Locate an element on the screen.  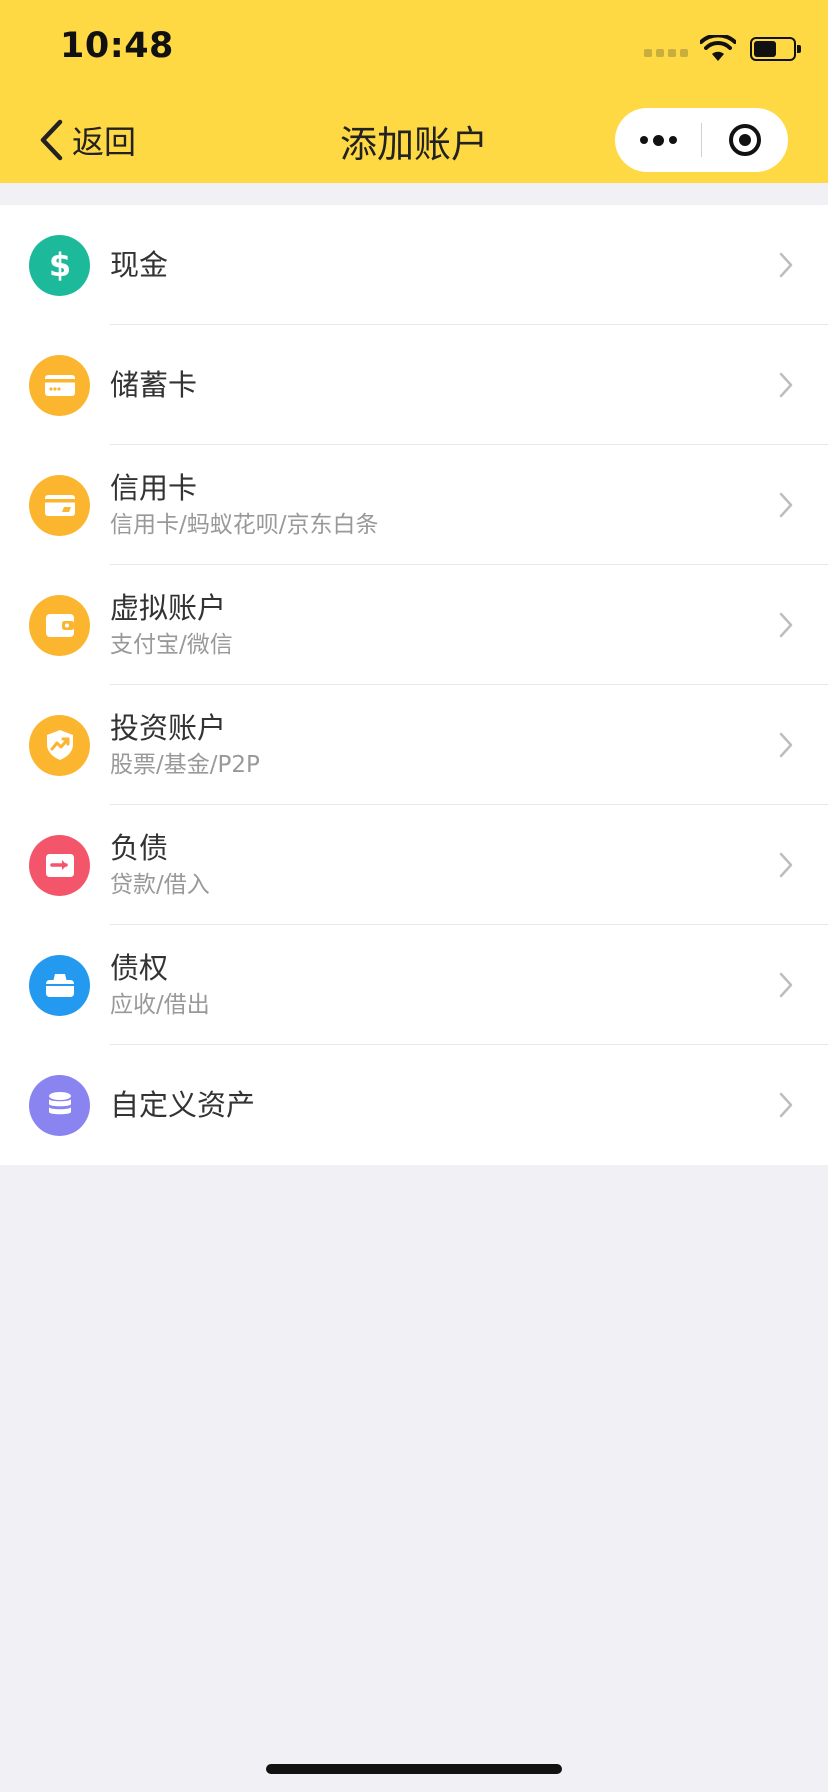
wallet-icon is located at coordinates (59, 625).